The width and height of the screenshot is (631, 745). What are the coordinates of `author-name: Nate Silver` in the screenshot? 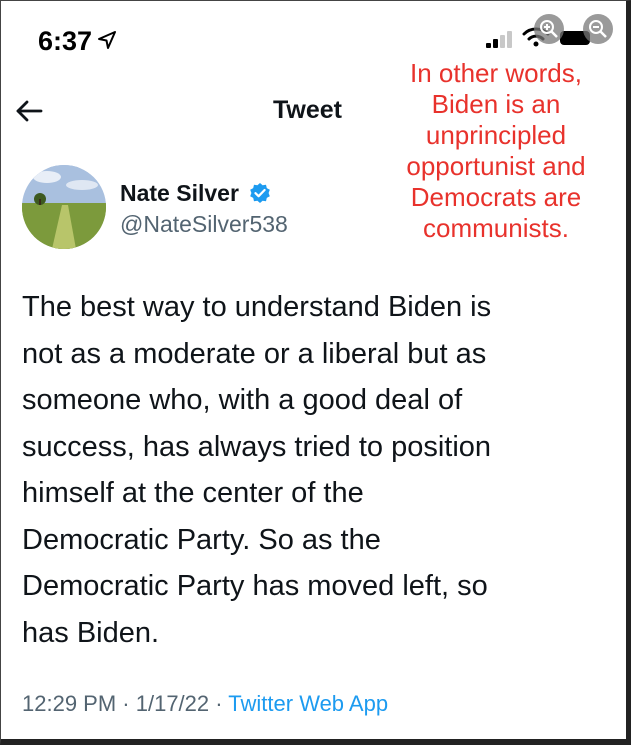 It's located at (179, 193).